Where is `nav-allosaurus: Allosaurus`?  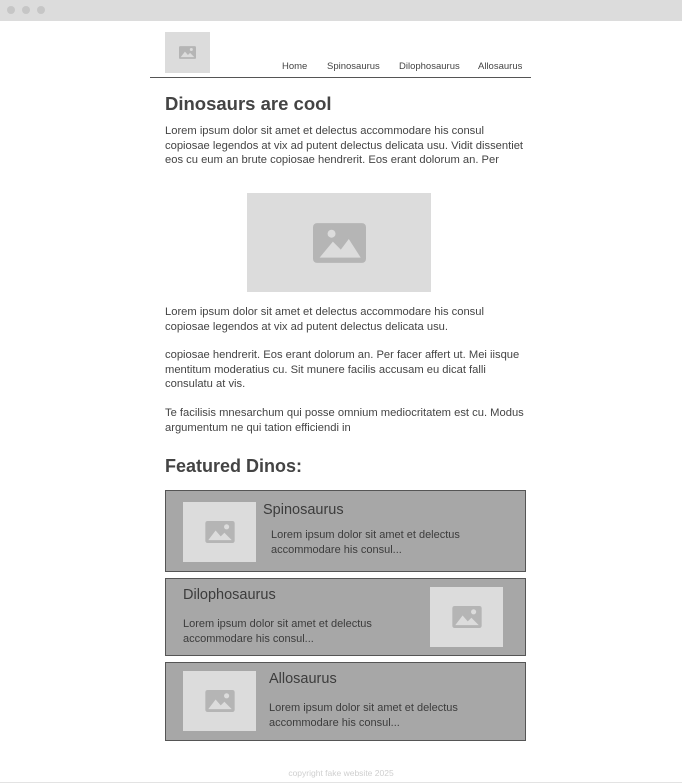 nav-allosaurus: Allosaurus is located at coordinates (500, 66).